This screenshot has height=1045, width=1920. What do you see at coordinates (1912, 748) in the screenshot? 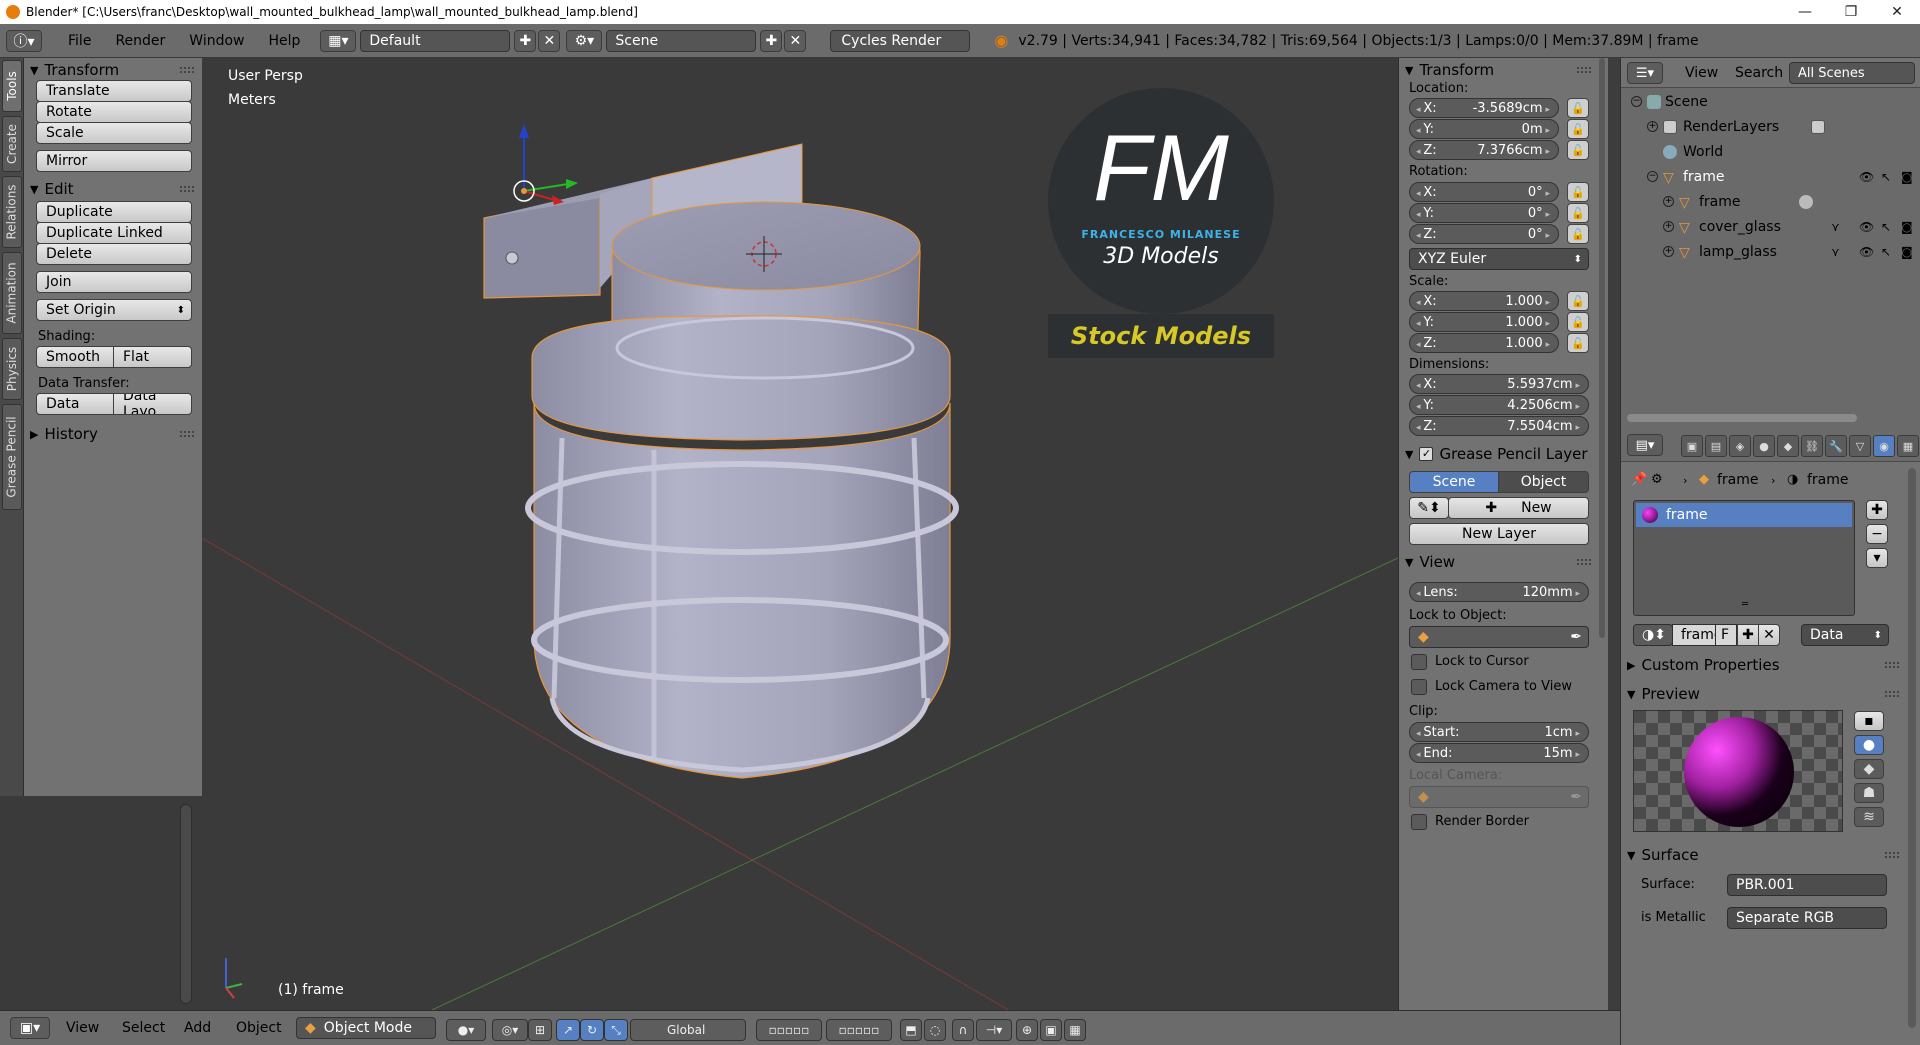
I see `properties-scrollbar` at bounding box center [1912, 748].